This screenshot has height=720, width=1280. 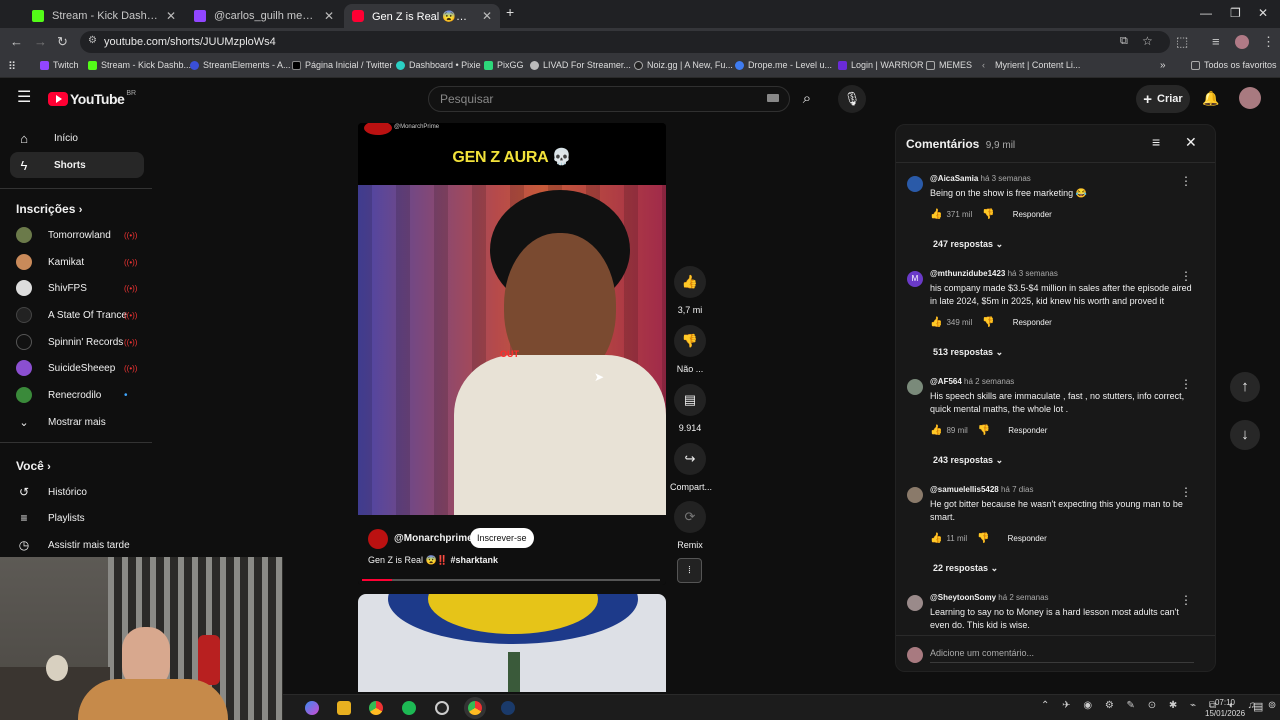 I want to click on keyboard-icon, so click(x=773, y=98).